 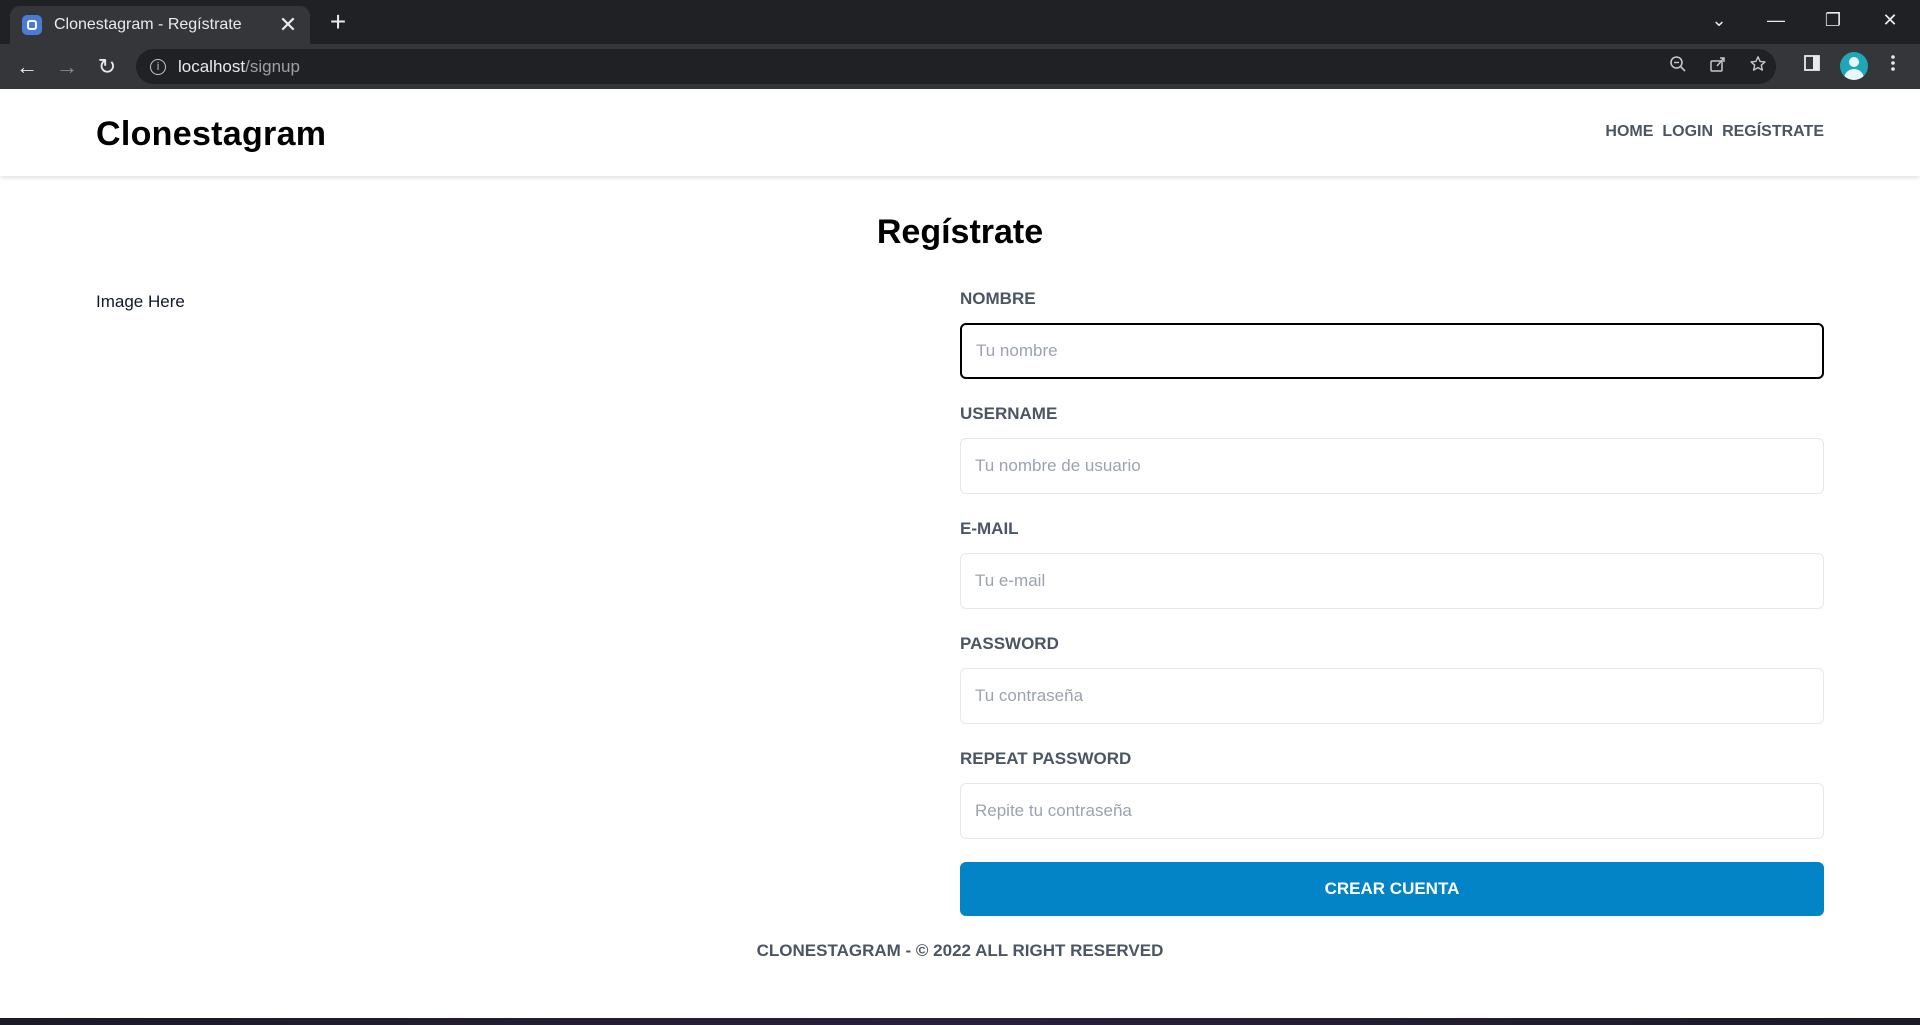 What do you see at coordinates (1776, 20) in the screenshot?
I see `minimize-button: —` at bounding box center [1776, 20].